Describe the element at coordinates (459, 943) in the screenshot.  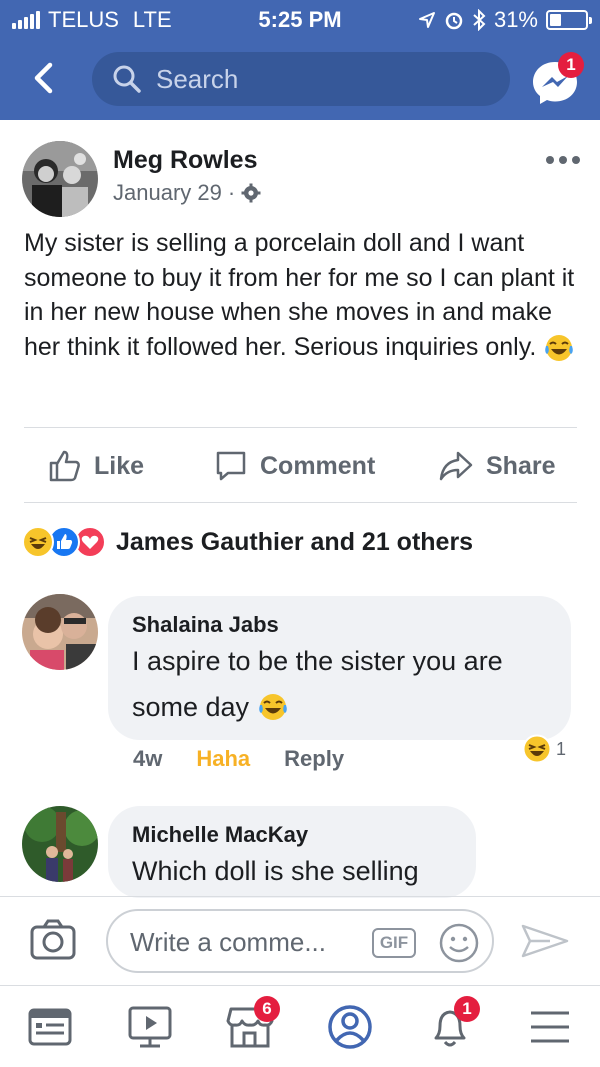
I see `sticker-smile-icon` at that location.